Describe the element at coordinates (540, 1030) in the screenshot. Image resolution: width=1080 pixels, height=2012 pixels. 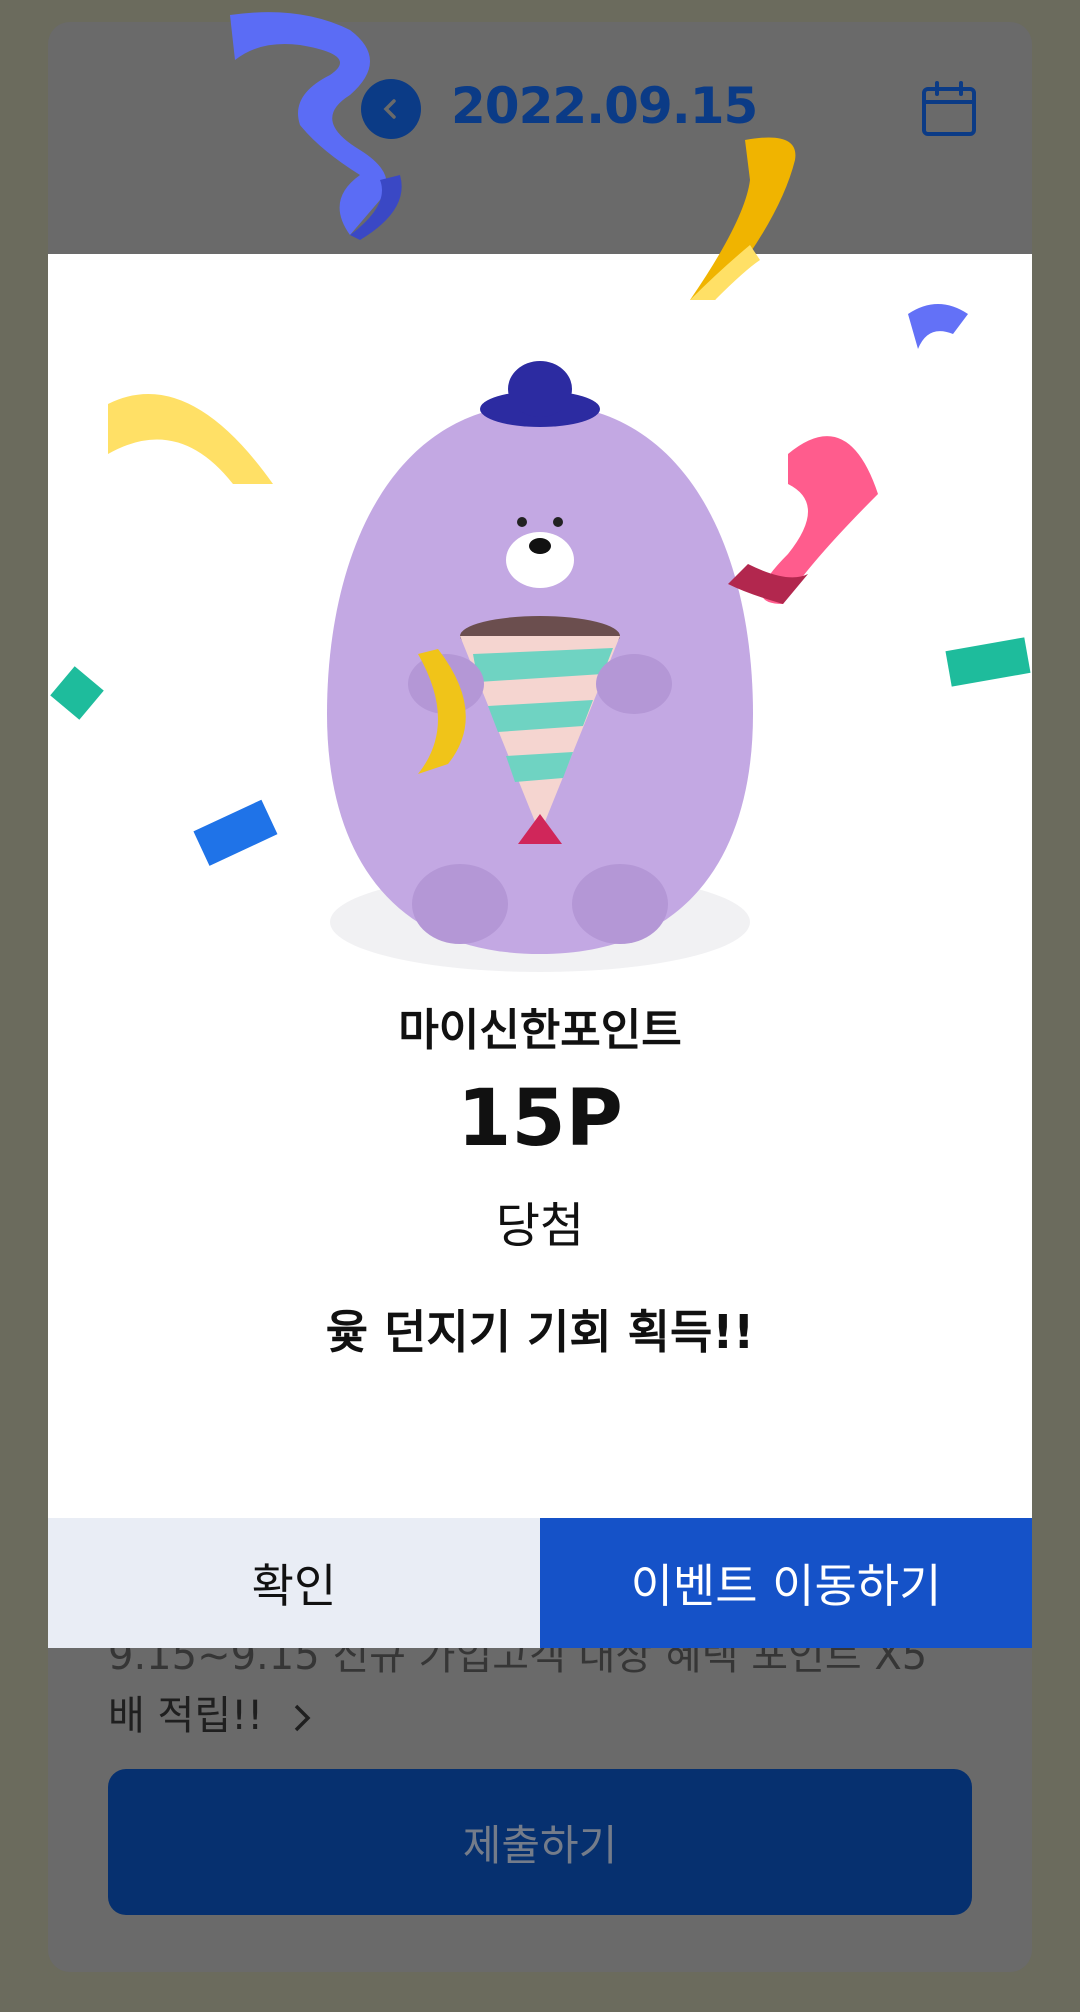
I see `point-name: 마이신한포인트` at that location.